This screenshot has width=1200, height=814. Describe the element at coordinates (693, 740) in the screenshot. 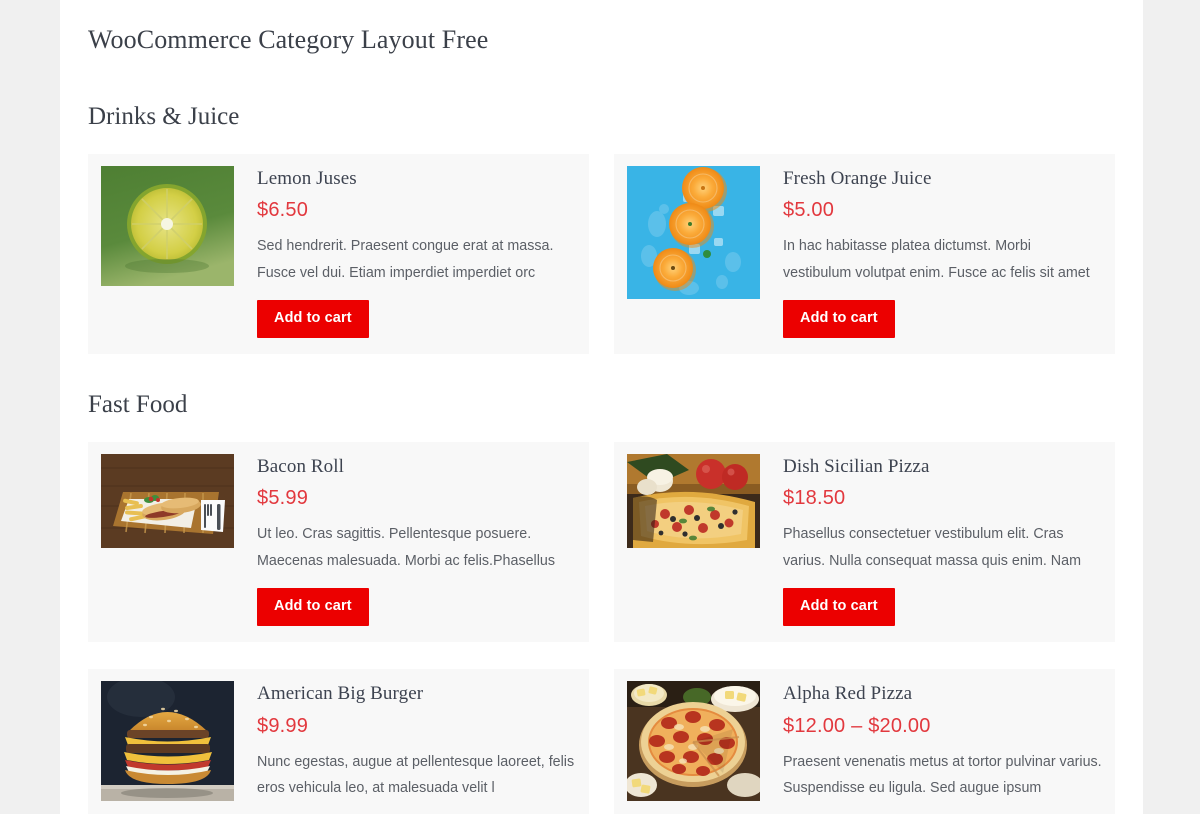

I see `pepperoni-pizza-on-wooden-table-image` at that location.